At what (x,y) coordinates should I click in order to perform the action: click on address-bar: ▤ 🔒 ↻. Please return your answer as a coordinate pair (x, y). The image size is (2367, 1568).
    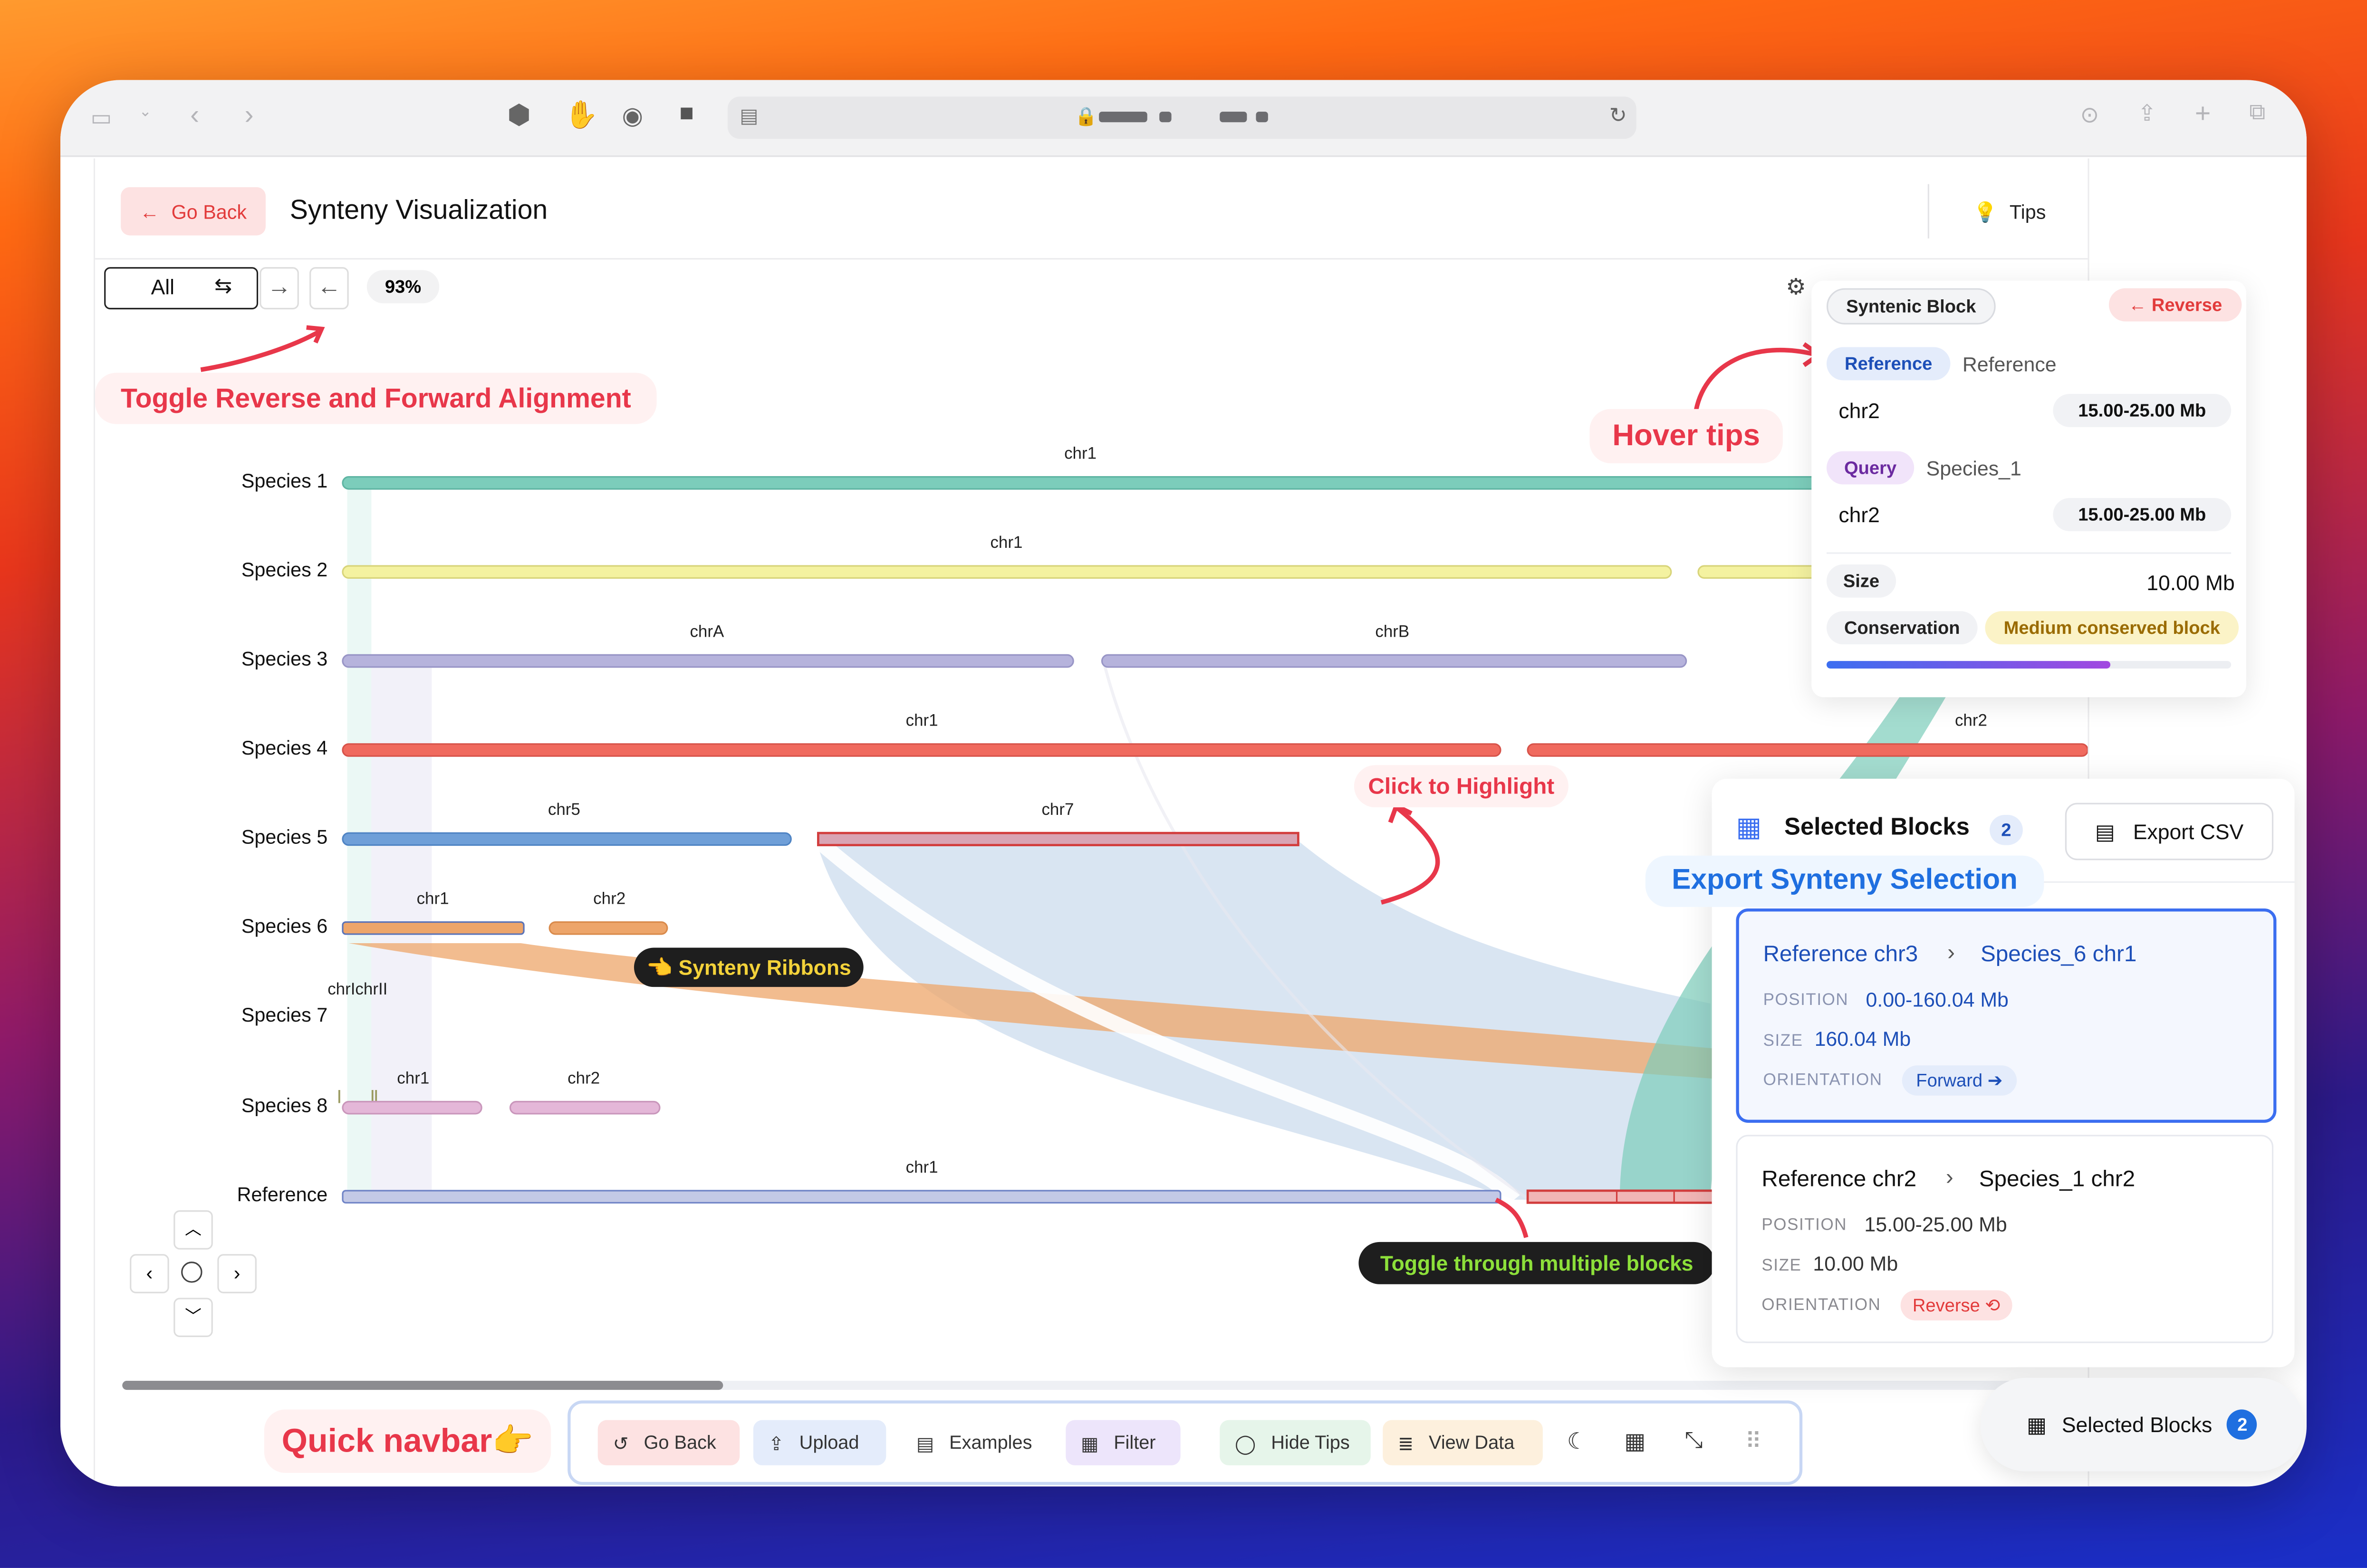
    Looking at the image, I should click on (1181, 118).